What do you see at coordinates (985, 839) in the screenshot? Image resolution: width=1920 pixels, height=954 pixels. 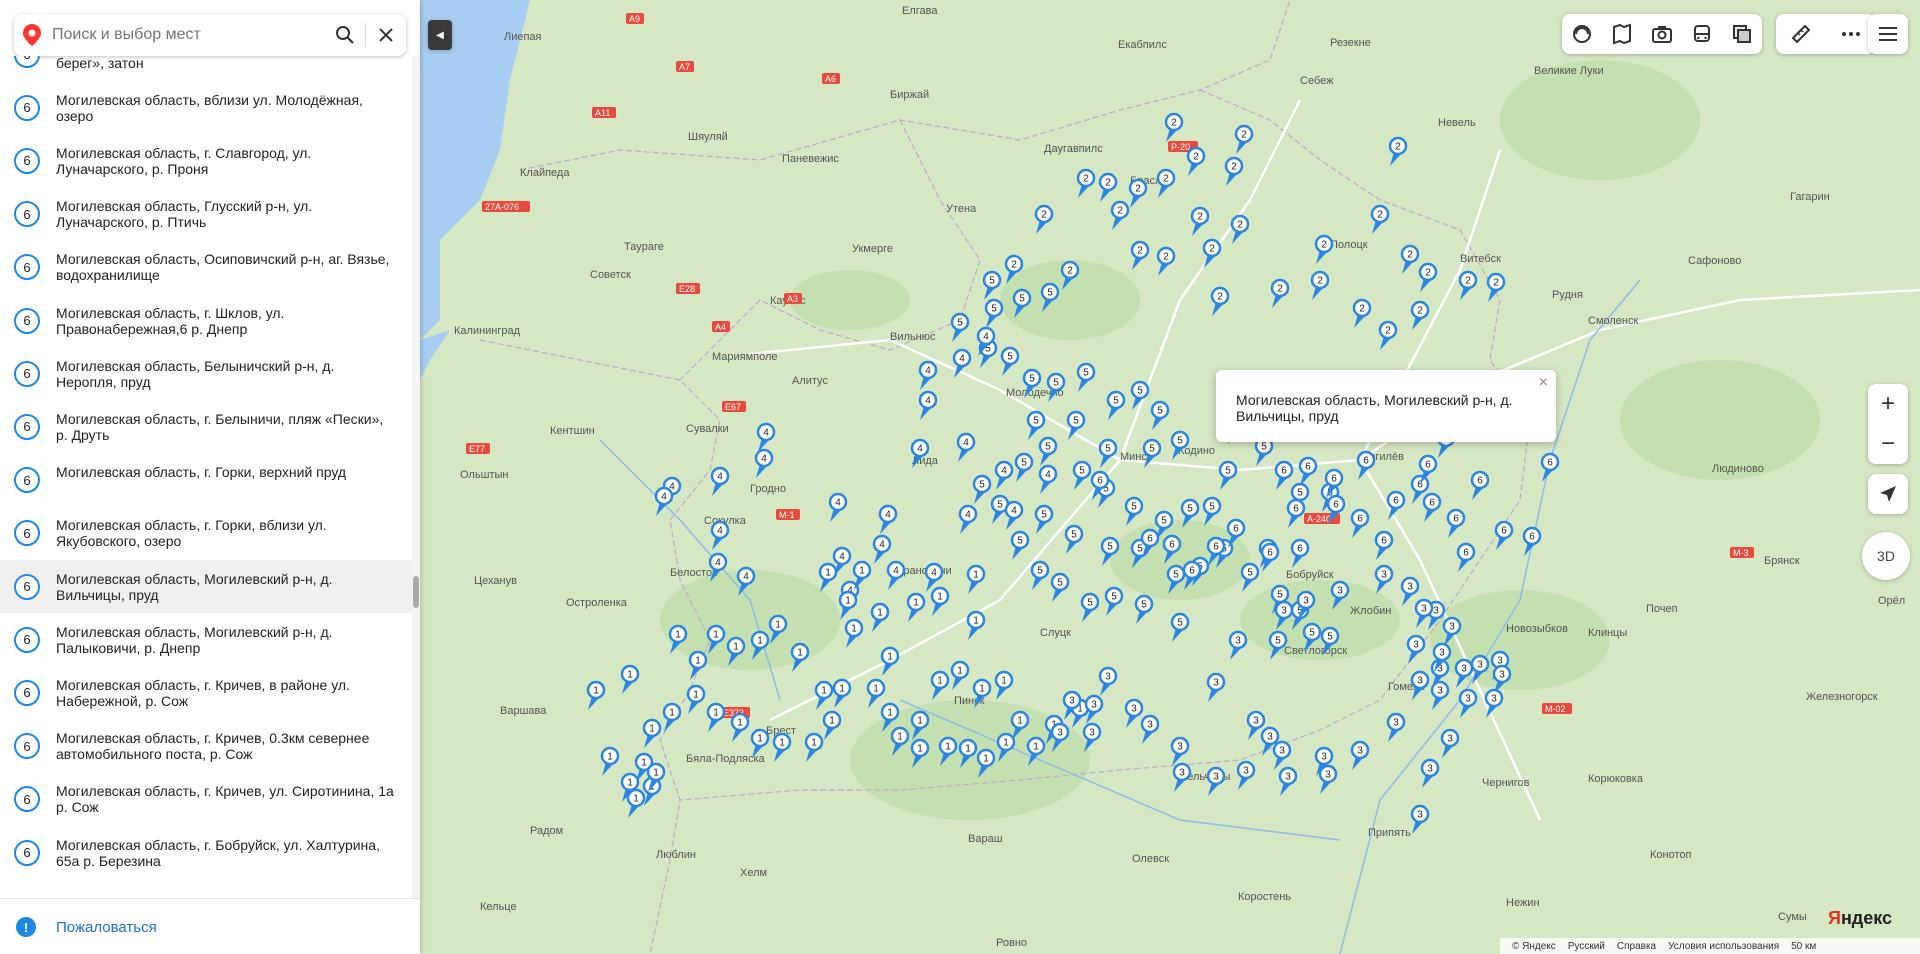 I see `place-label: Вараш` at bounding box center [985, 839].